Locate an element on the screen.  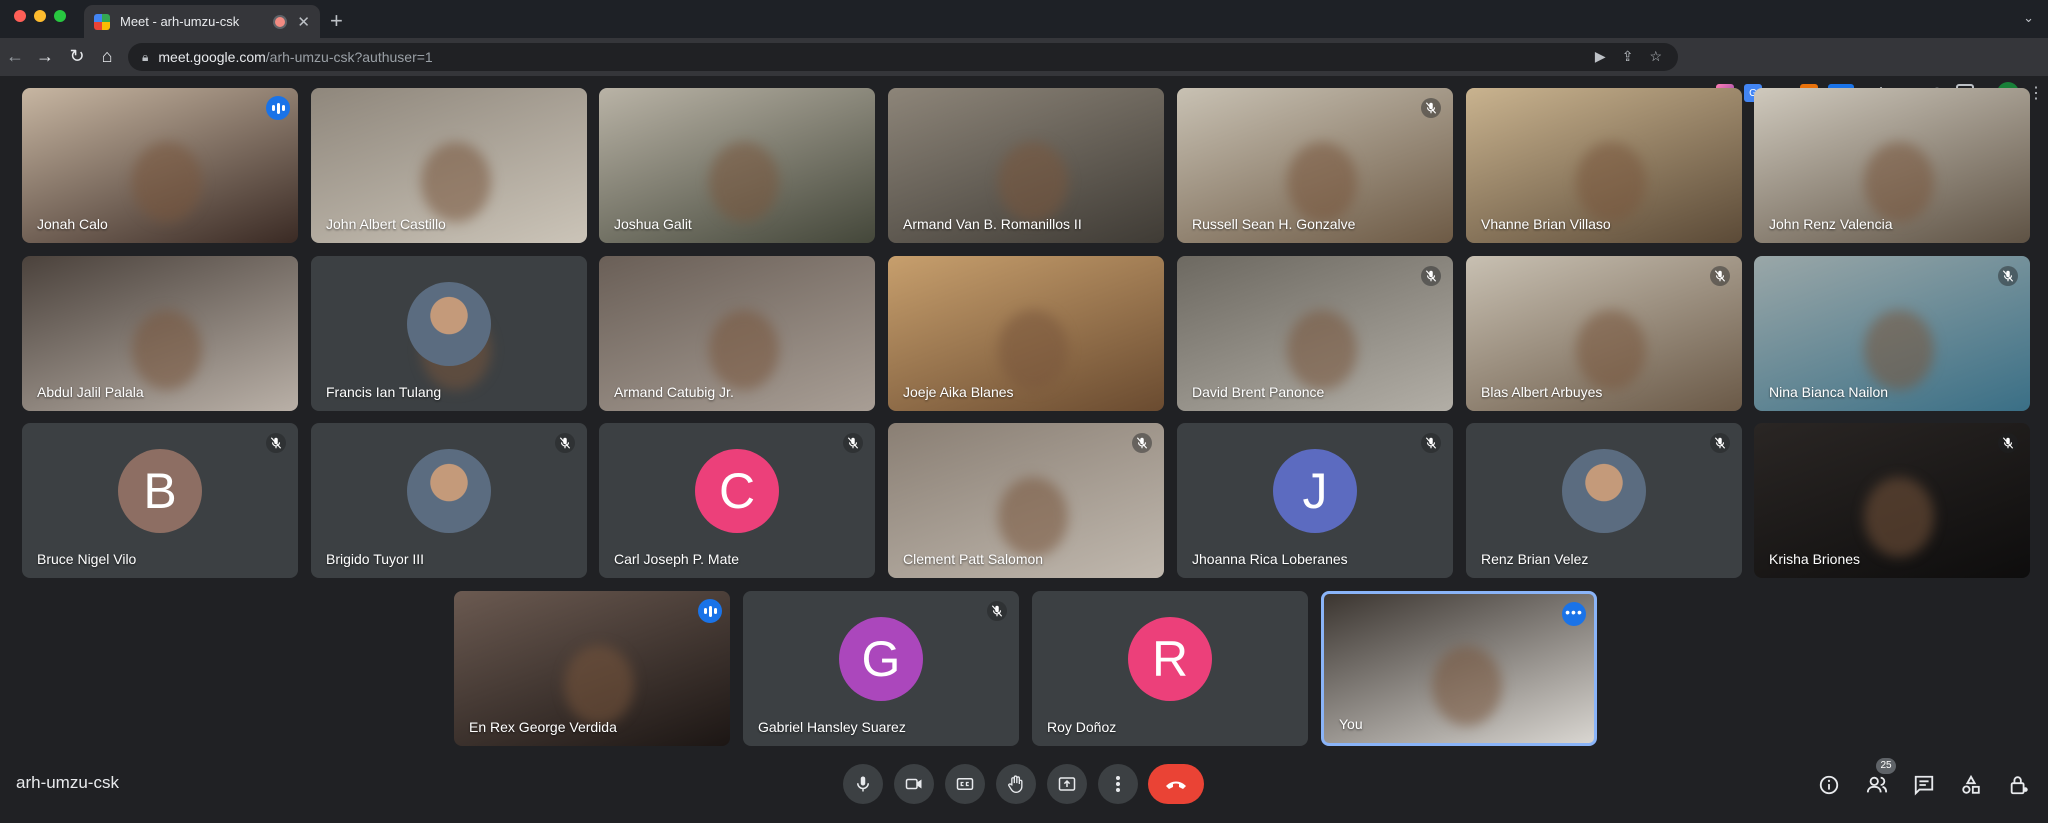
lock-person-icon is located at coordinates (2019, 785).